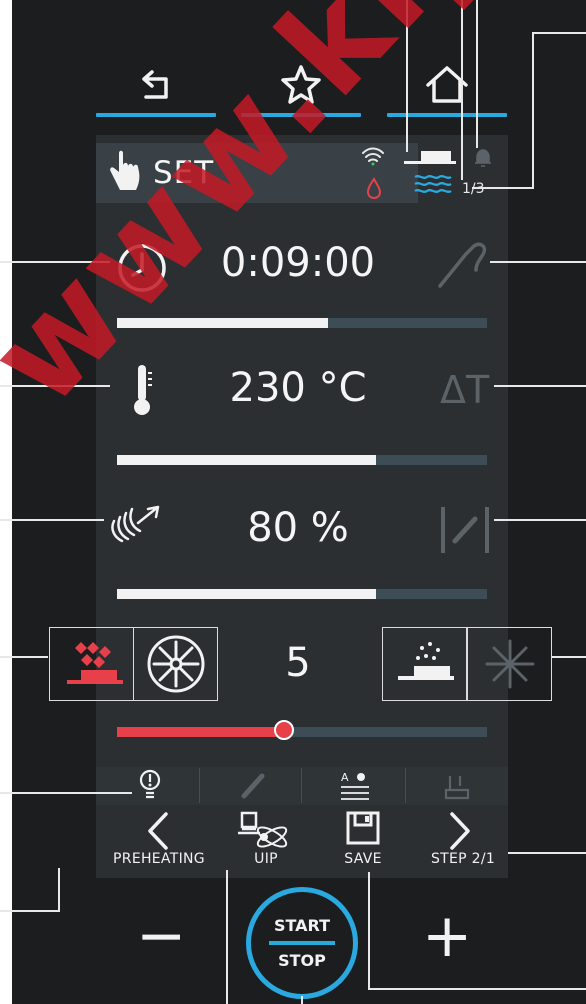  What do you see at coordinates (161, 941) in the screenshot?
I see `minus-button: −` at bounding box center [161, 941].